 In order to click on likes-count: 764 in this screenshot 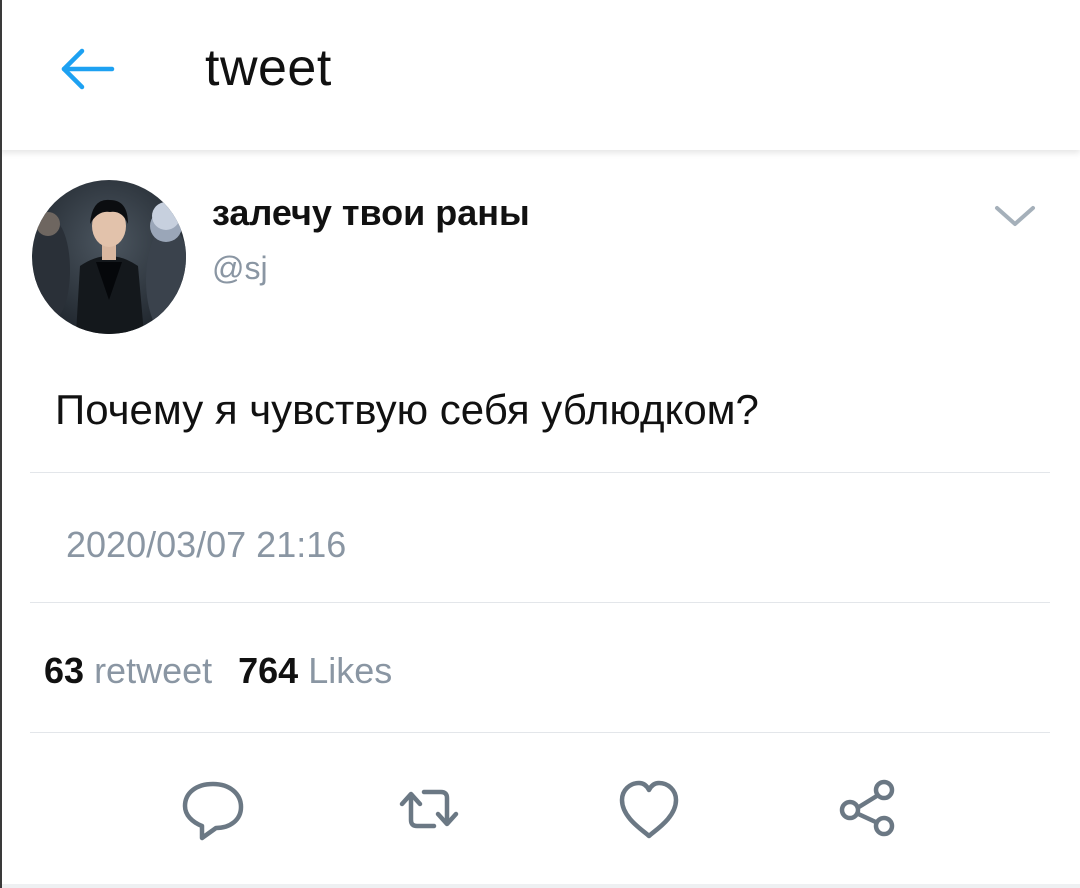, I will do `click(268, 670)`.